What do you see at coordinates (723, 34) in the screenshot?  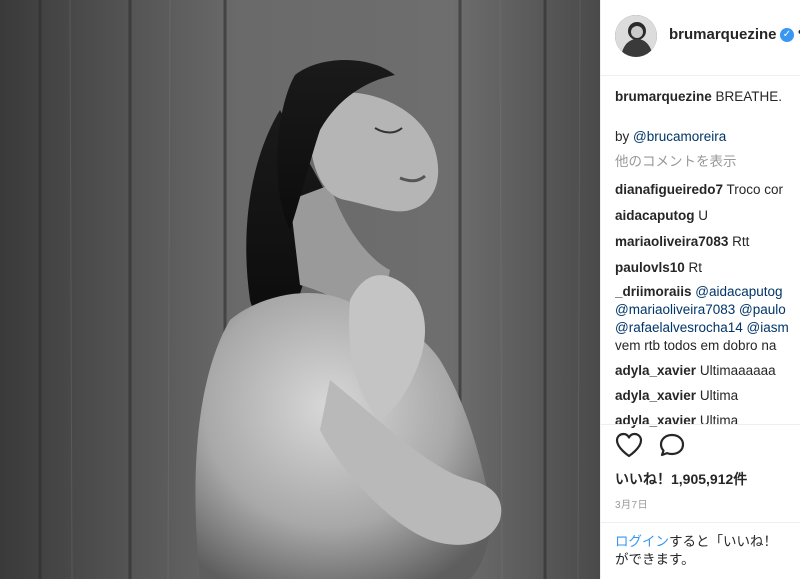 I see `header-username: brumarquezine` at bounding box center [723, 34].